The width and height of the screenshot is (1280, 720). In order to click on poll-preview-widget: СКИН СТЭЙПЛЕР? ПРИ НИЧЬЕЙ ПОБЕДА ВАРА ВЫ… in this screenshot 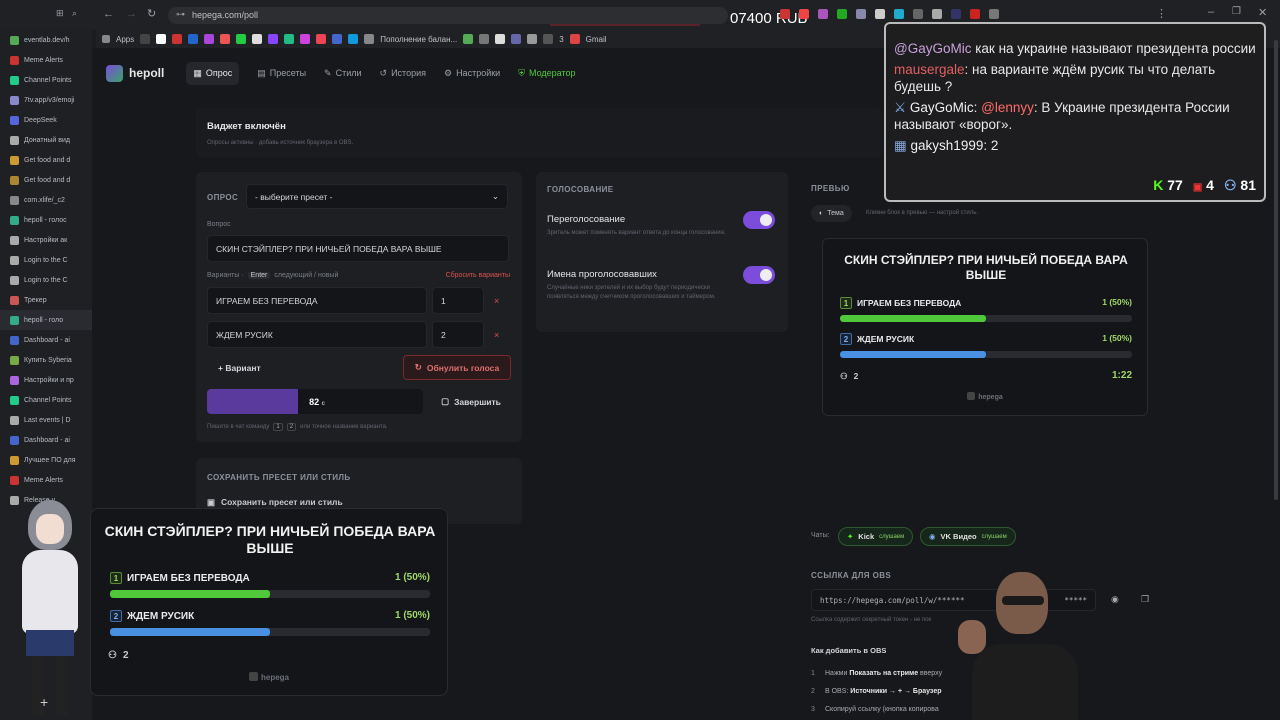, I will do `click(985, 327)`.